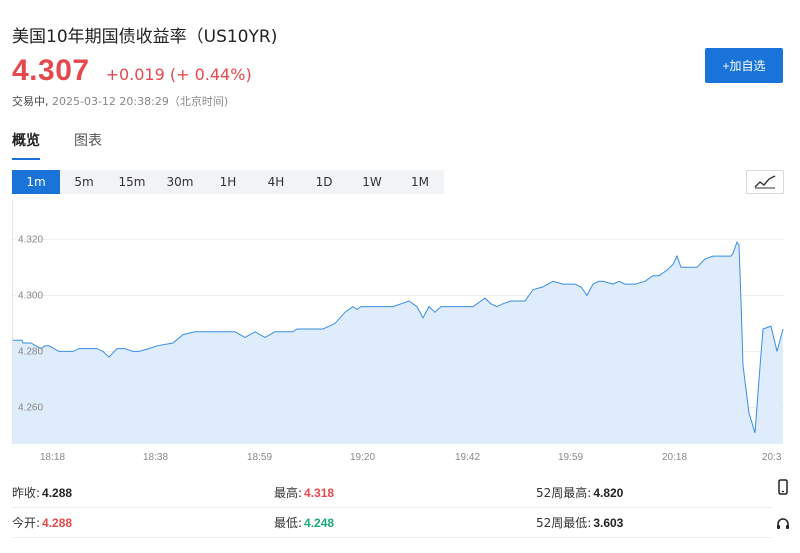 This screenshot has height=553, width=800. What do you see at coordinates (26, 523) in the screenshot?
I see `stat-label: 今开:` at bounding box center [26, 523].